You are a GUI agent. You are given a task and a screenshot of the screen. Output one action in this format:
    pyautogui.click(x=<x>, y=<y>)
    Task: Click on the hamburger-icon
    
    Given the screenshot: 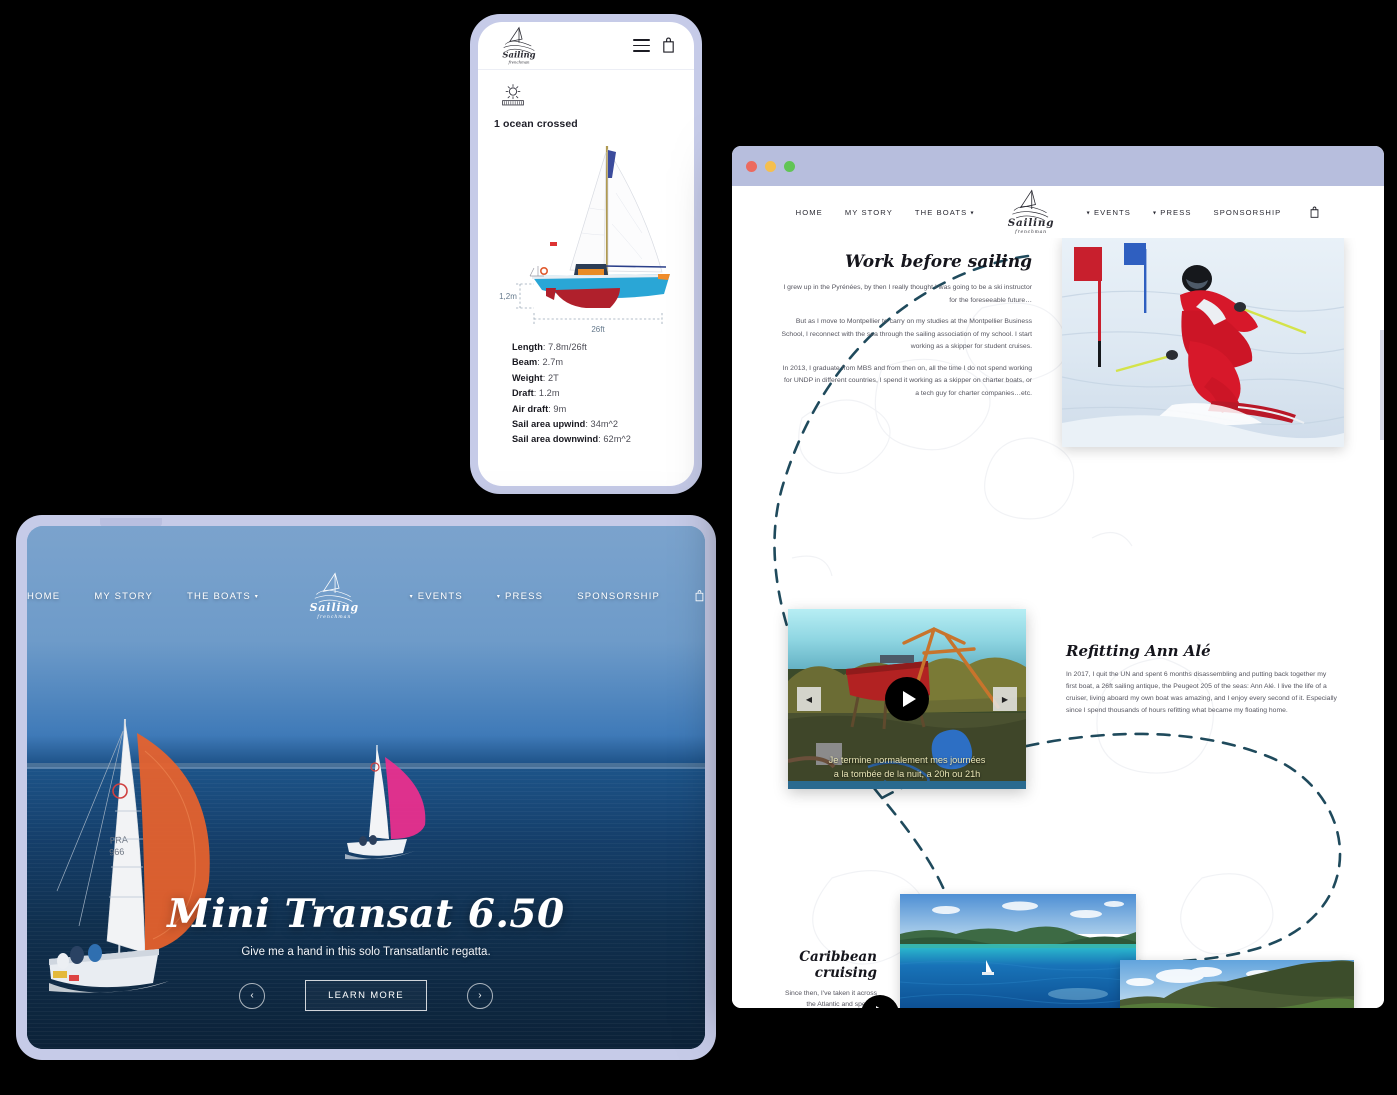 What is the action you would take?
    pyautogui.click(x=641, y=45)
    